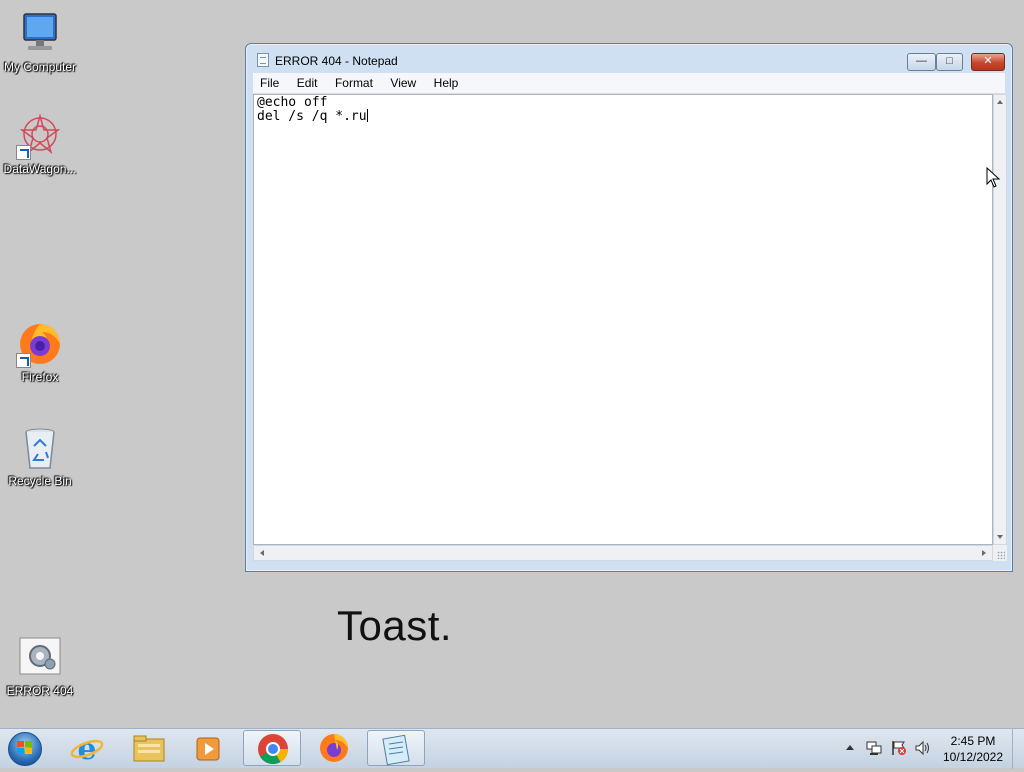  I want to click on svg-text: e, so click(86, 749).